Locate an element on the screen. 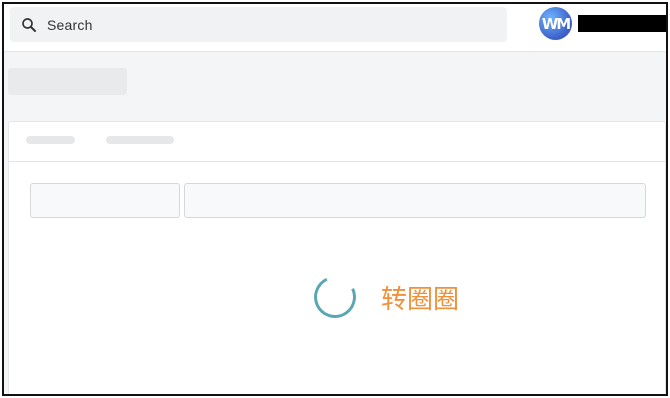 The height and width of the screenshot is (398, 670). tab-bar is located at coordinates (337, 142).